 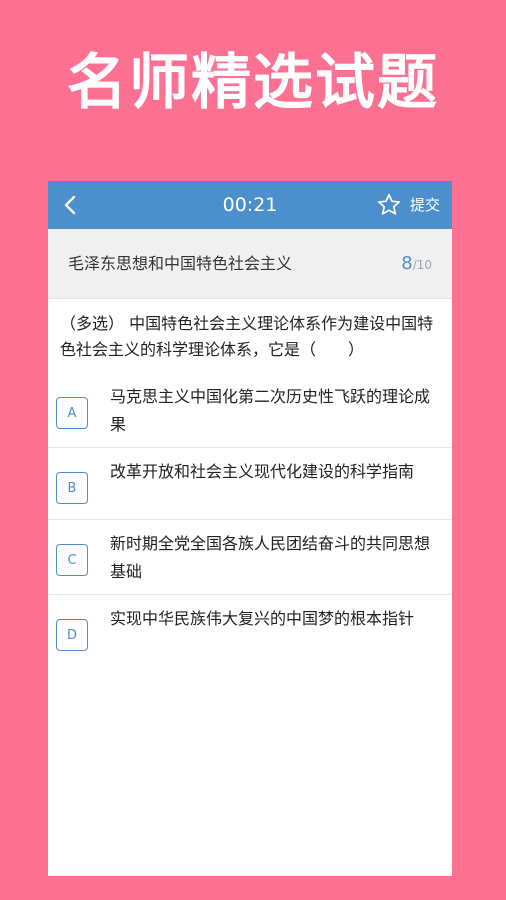 What do you see at coordinates (270, 557) in the screenshot?
I see `option-text-c: 新时期全党全国各族人民团结奋斗的共同思想基础` at bounding box center [270, 557].